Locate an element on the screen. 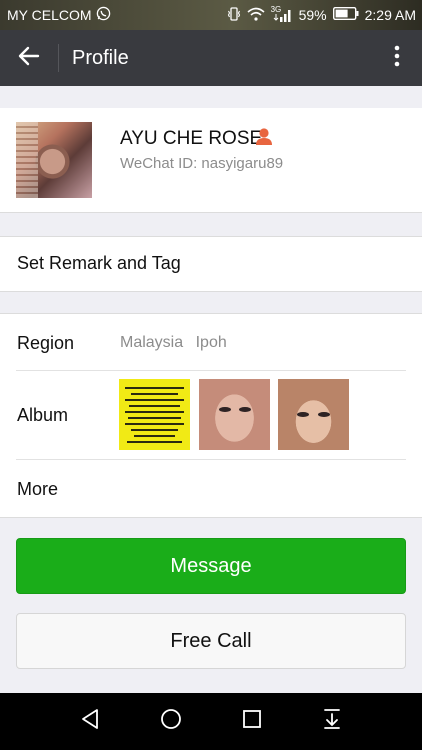 This screenshot has height=750, width=422. carrier-name: MY CELCOM is located at coordinates (49, 15).